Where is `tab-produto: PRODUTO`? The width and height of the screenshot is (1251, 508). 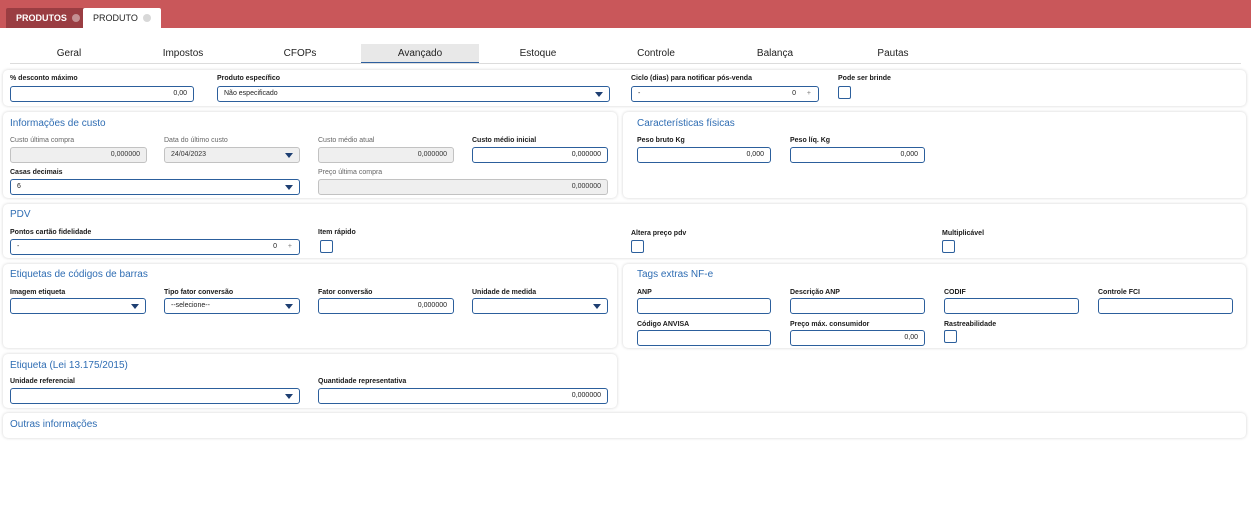
tab-produto: PRODUTO is located at coordinates (122, 18).